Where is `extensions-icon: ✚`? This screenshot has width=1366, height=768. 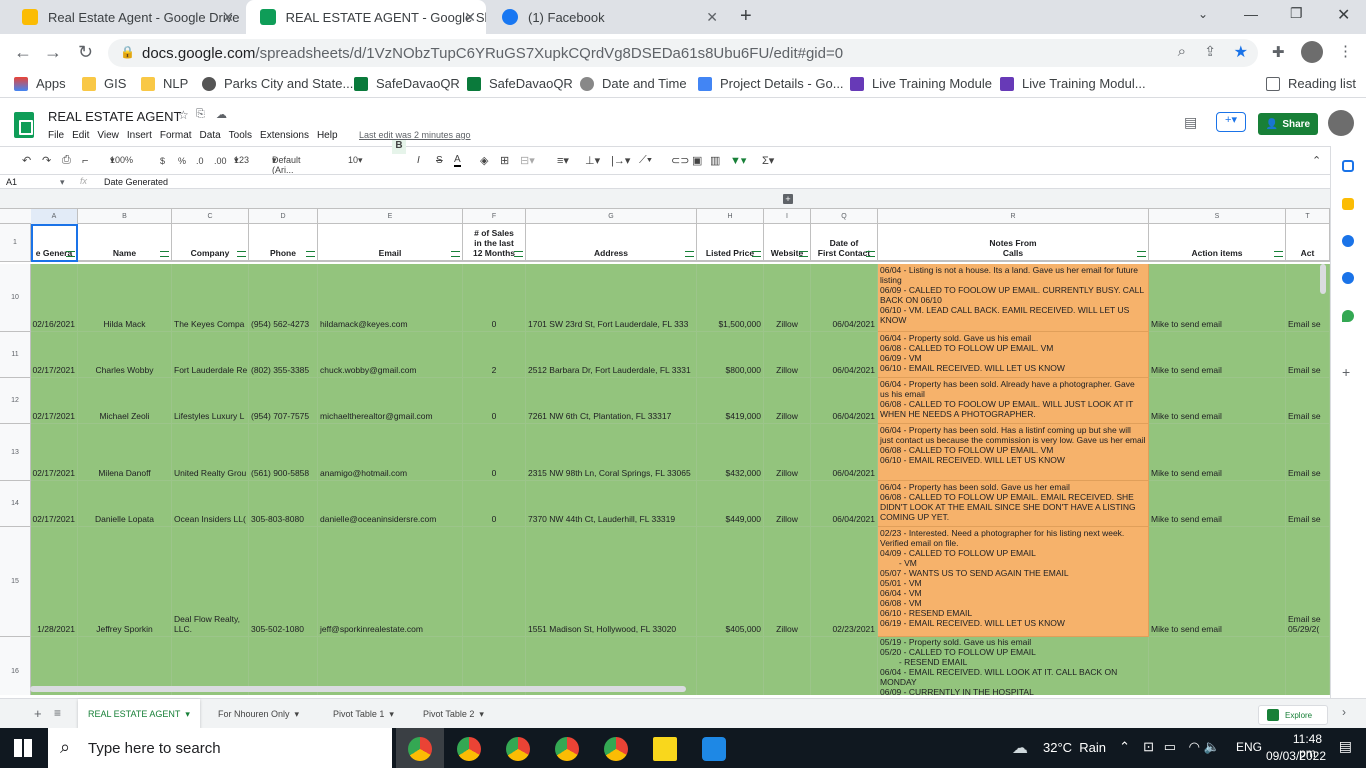
extensions-icon: ✚ is located at coordinates (1278, 52).